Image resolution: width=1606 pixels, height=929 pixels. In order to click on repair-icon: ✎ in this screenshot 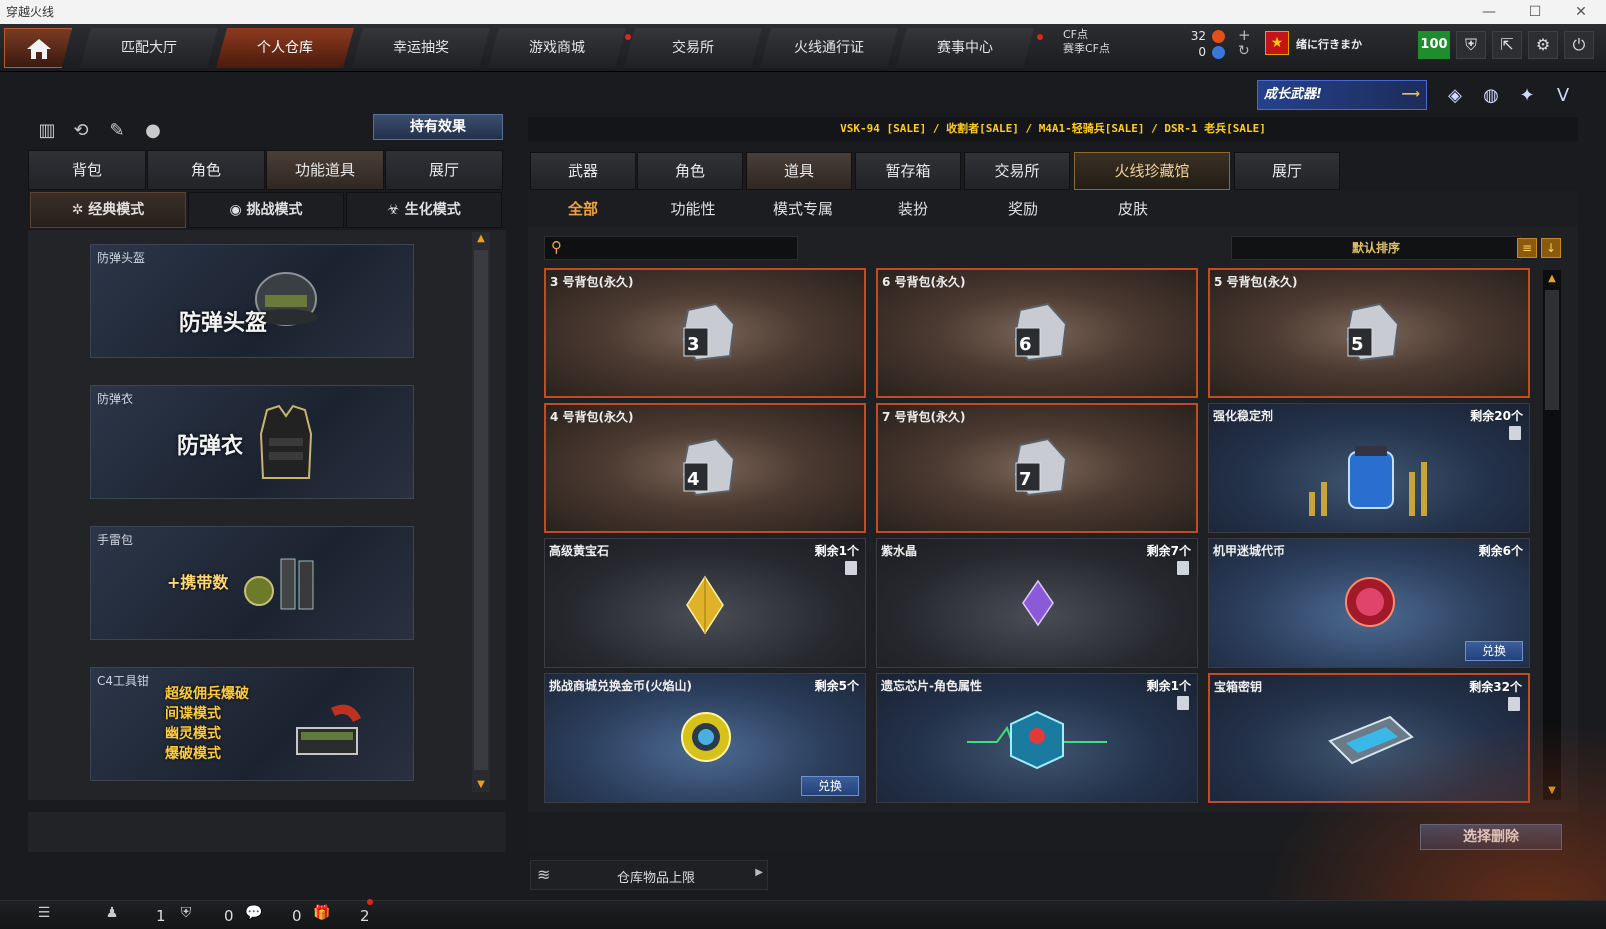, I will do `click(117, 131)`.